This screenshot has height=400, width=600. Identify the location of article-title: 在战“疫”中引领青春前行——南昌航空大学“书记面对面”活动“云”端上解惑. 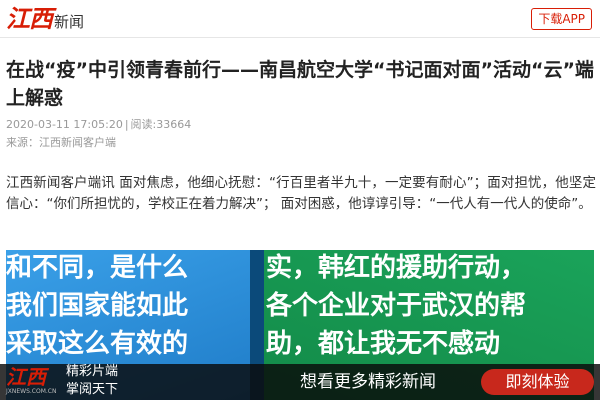
(300, 84).